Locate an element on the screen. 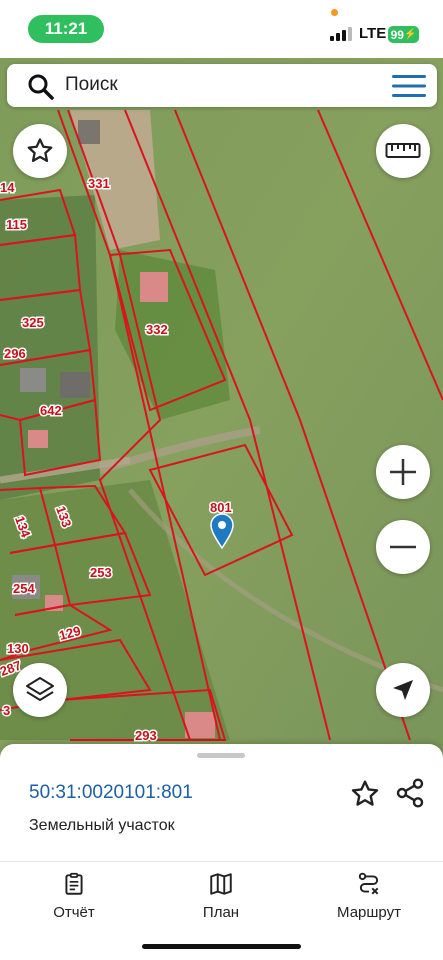  parcel-label: 115 is located at coordinates (17, 225).